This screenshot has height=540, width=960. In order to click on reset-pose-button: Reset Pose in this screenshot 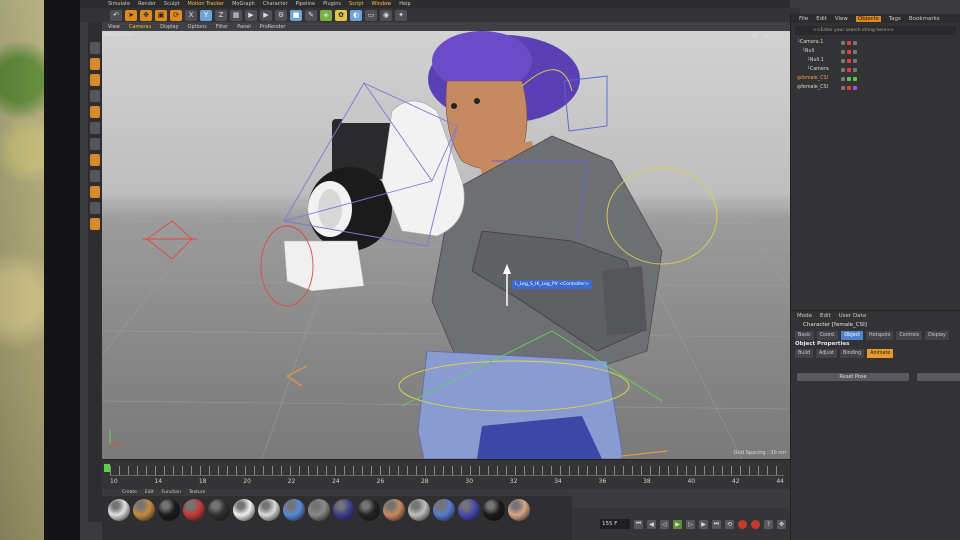, I will do `click(853, 377)`.